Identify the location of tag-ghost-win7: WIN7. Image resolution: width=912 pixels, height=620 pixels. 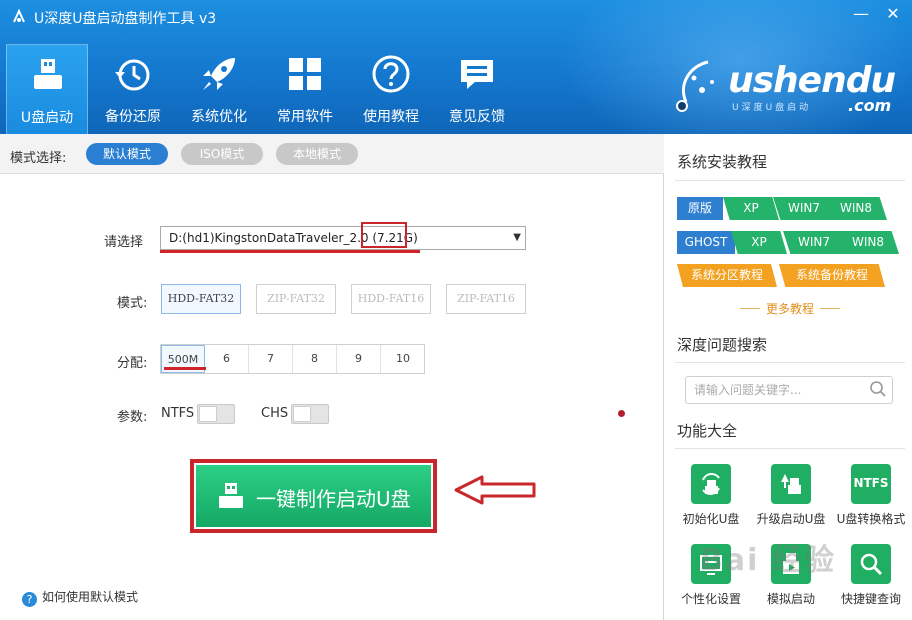
(814, 242).